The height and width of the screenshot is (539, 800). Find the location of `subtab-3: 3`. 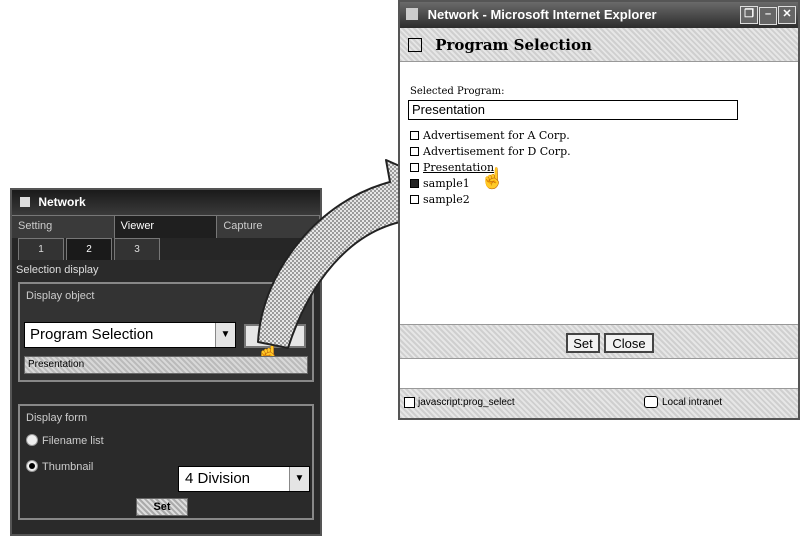

subtab-3: 3 is located at coordinates (137, 249).